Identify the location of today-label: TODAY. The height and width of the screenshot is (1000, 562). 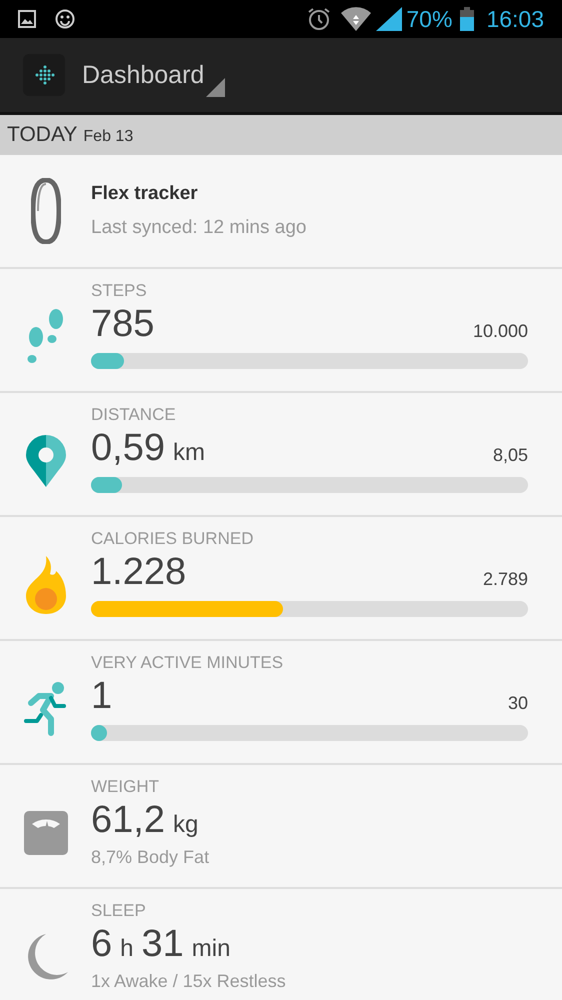
(42, 135).